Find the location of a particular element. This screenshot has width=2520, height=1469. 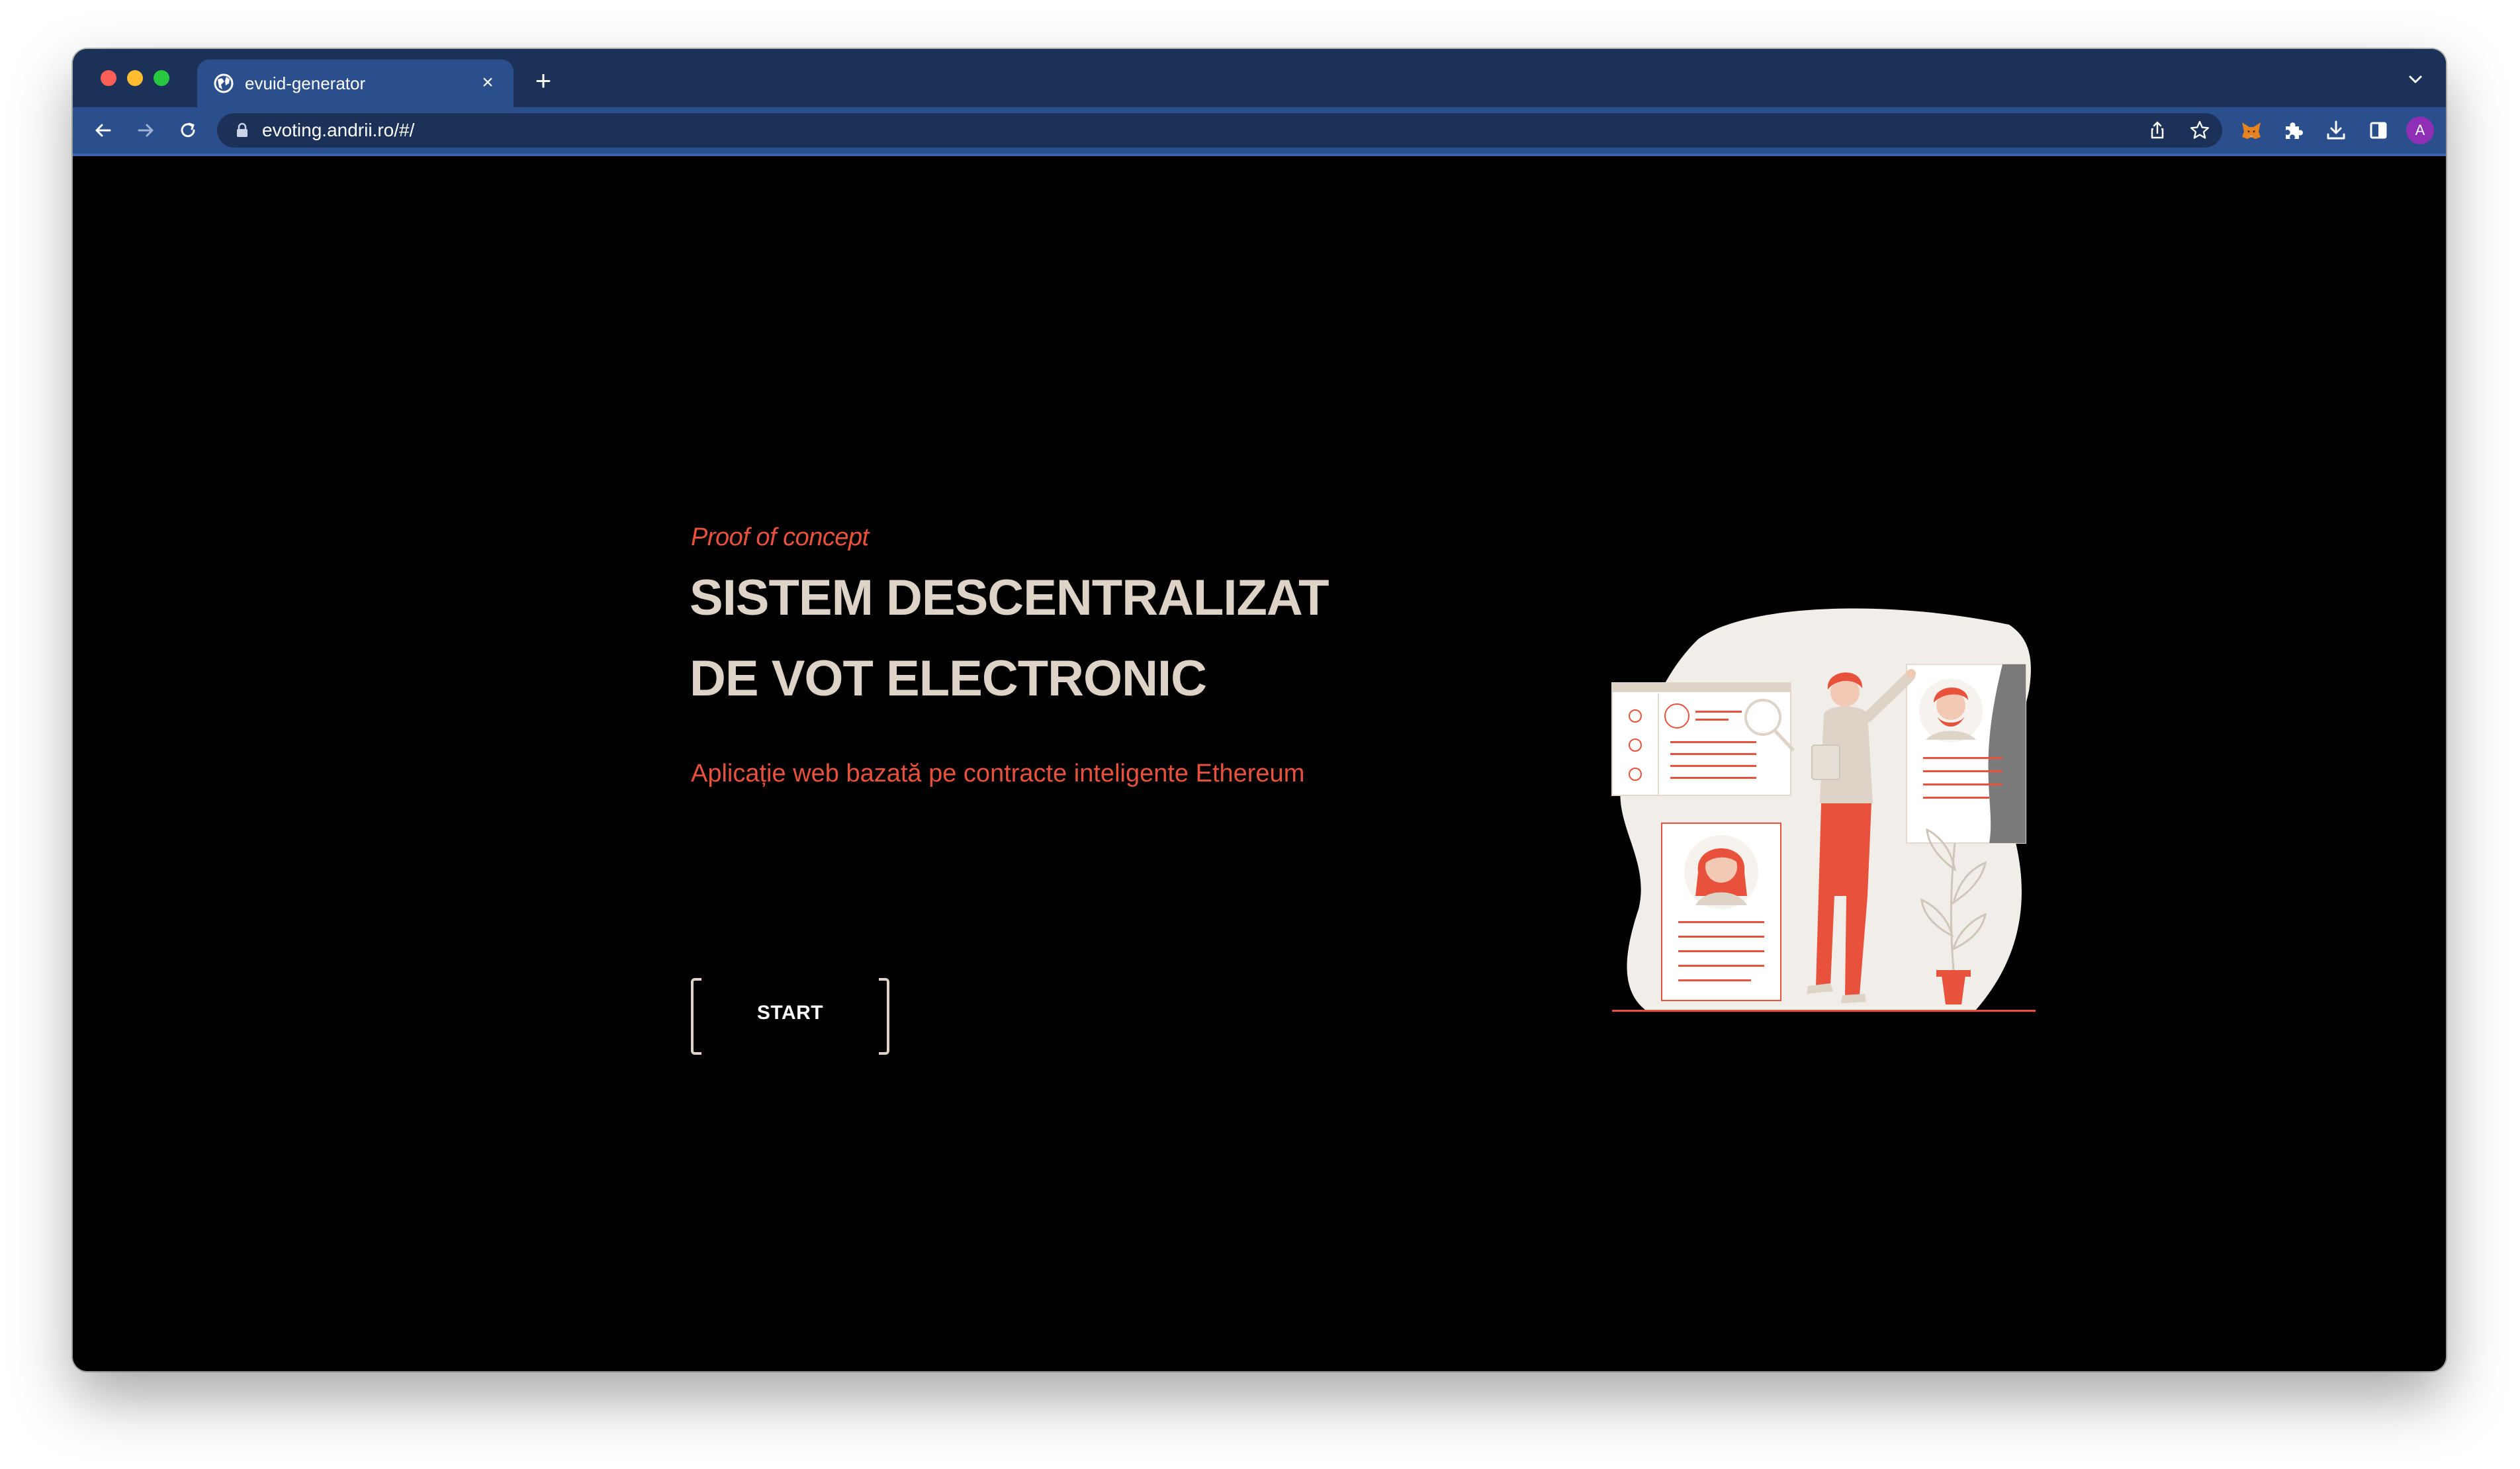

side-panel-icon is located at coordinates (2378, 130).